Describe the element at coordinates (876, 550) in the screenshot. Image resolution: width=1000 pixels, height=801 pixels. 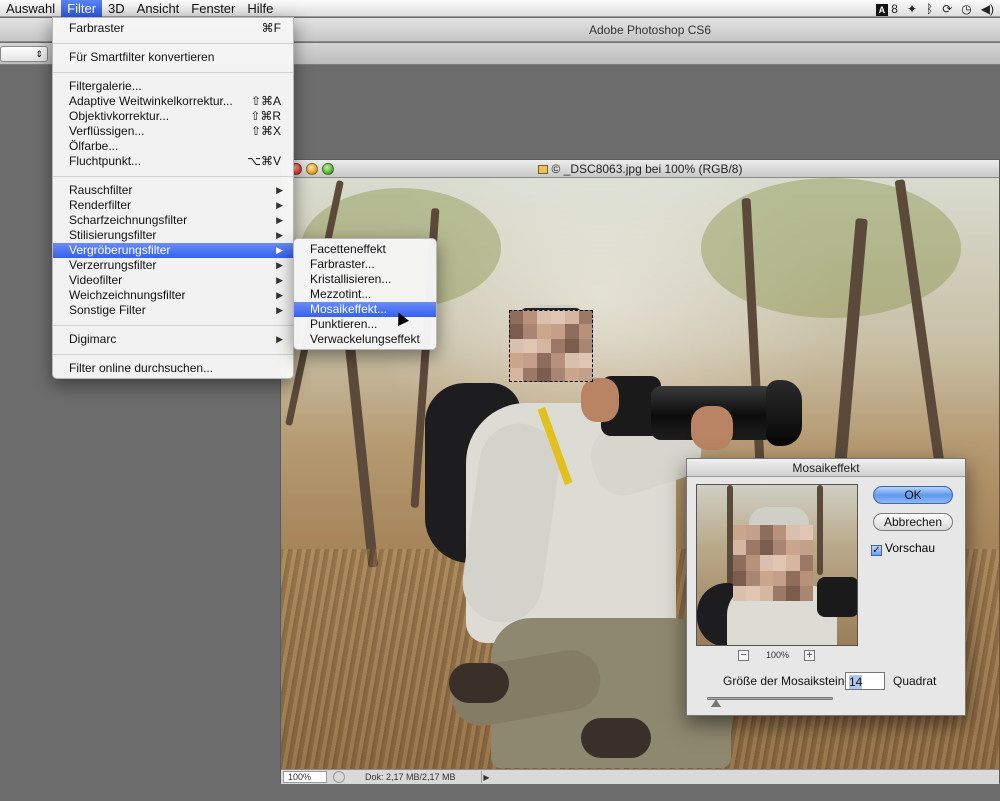
I see `checkmark-icon: ✓` at that location.